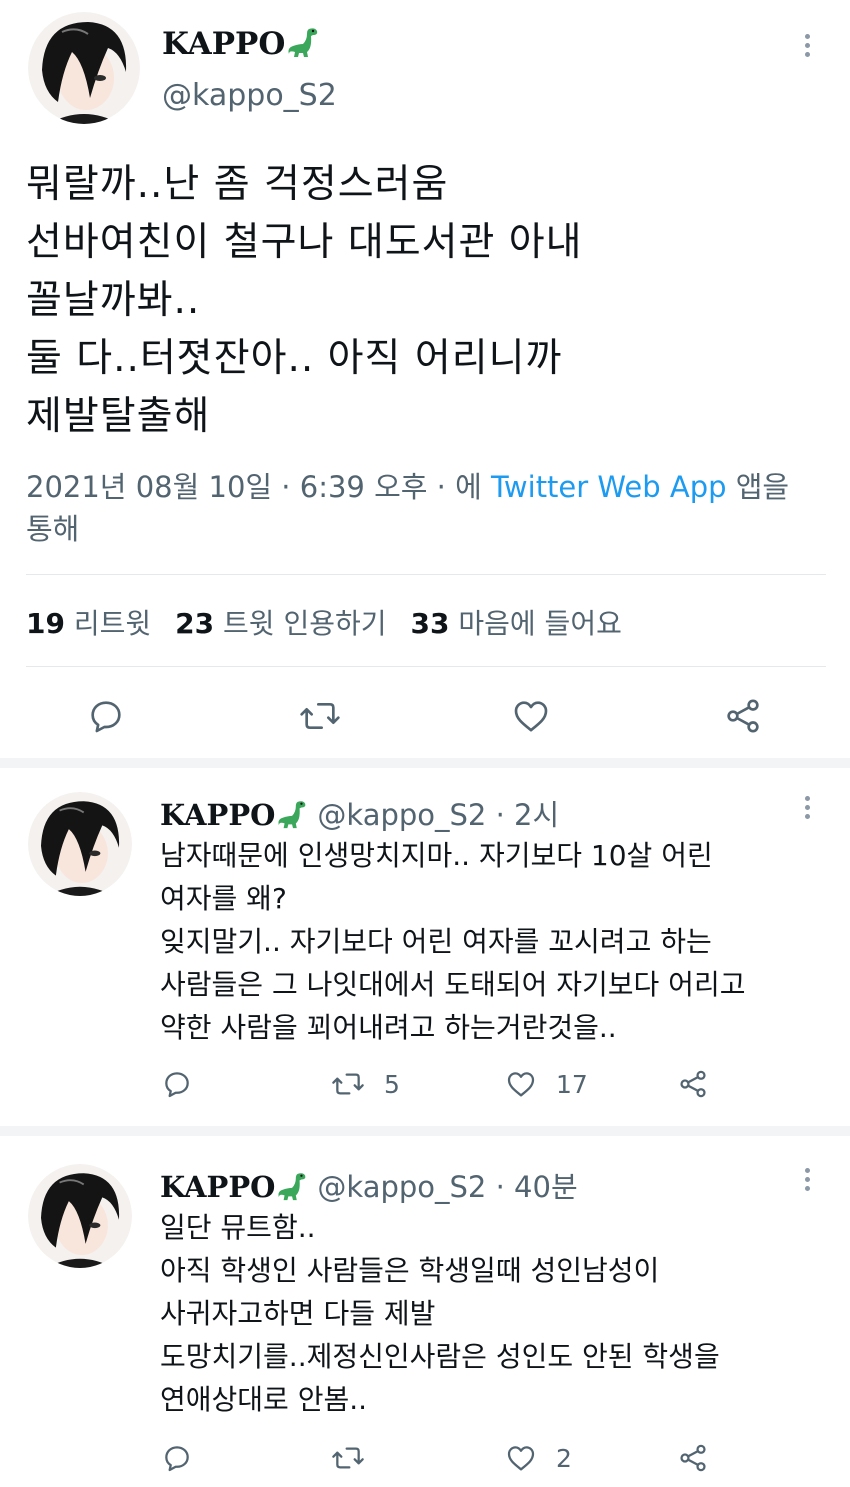 Image resolution: width=850 pixels, height=1487 pixels. I want to click on reply-line: 사귀자고하면 다들 제발, so click(298, 1313).